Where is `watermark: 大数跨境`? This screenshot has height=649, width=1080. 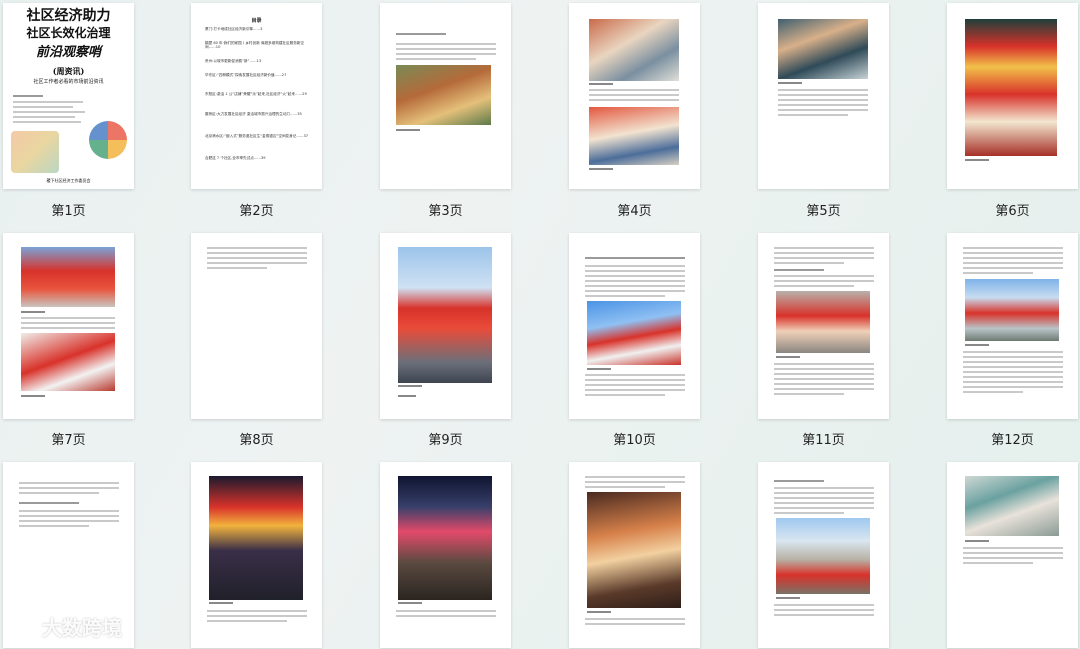
watermark: 大数跨境 is located at coordinates (67, 626).